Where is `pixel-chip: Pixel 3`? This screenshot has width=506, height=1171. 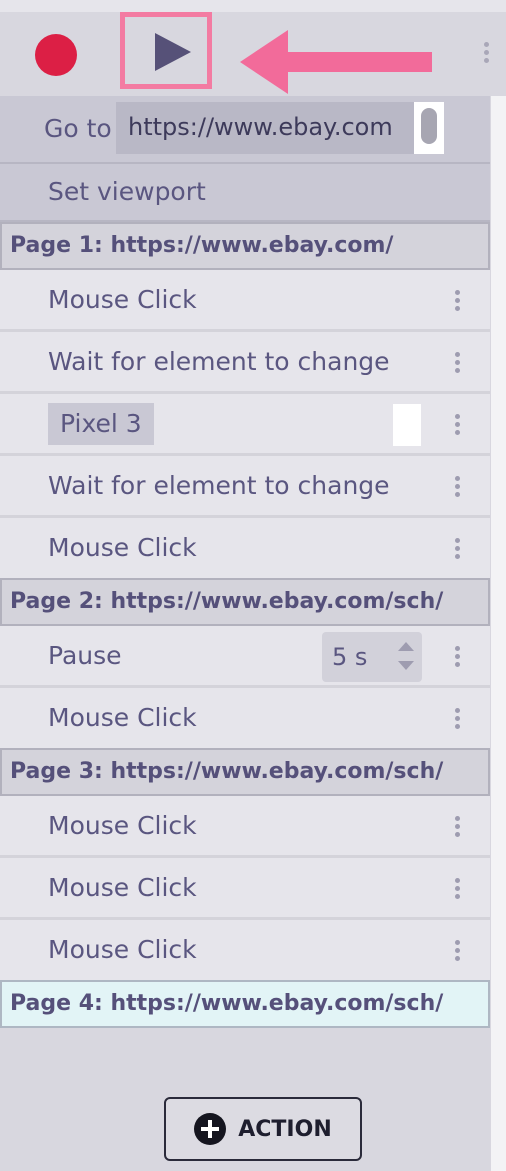
pixel-chip: Pixel 3 is located at coordinates (101, 424).